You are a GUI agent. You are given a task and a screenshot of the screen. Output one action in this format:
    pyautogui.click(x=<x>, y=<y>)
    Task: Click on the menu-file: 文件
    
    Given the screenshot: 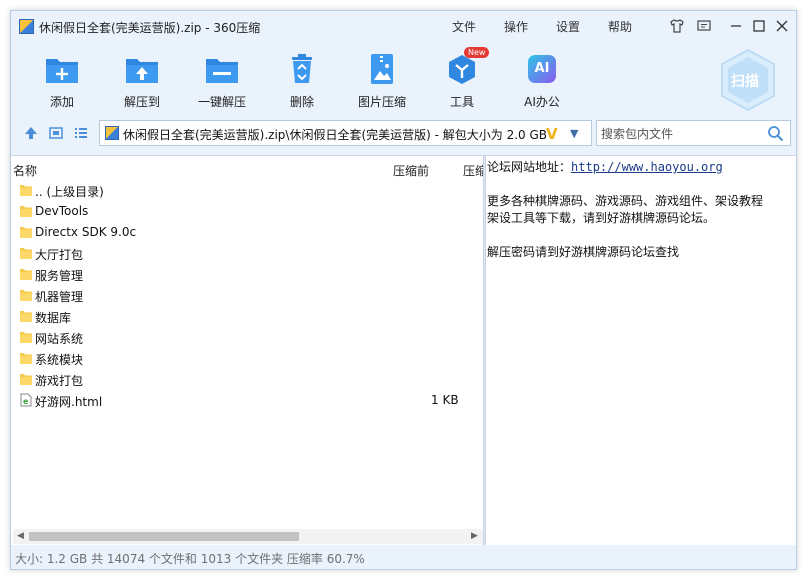 What is the action you would take?
    pyautogui.click(x=464, y=26)
    